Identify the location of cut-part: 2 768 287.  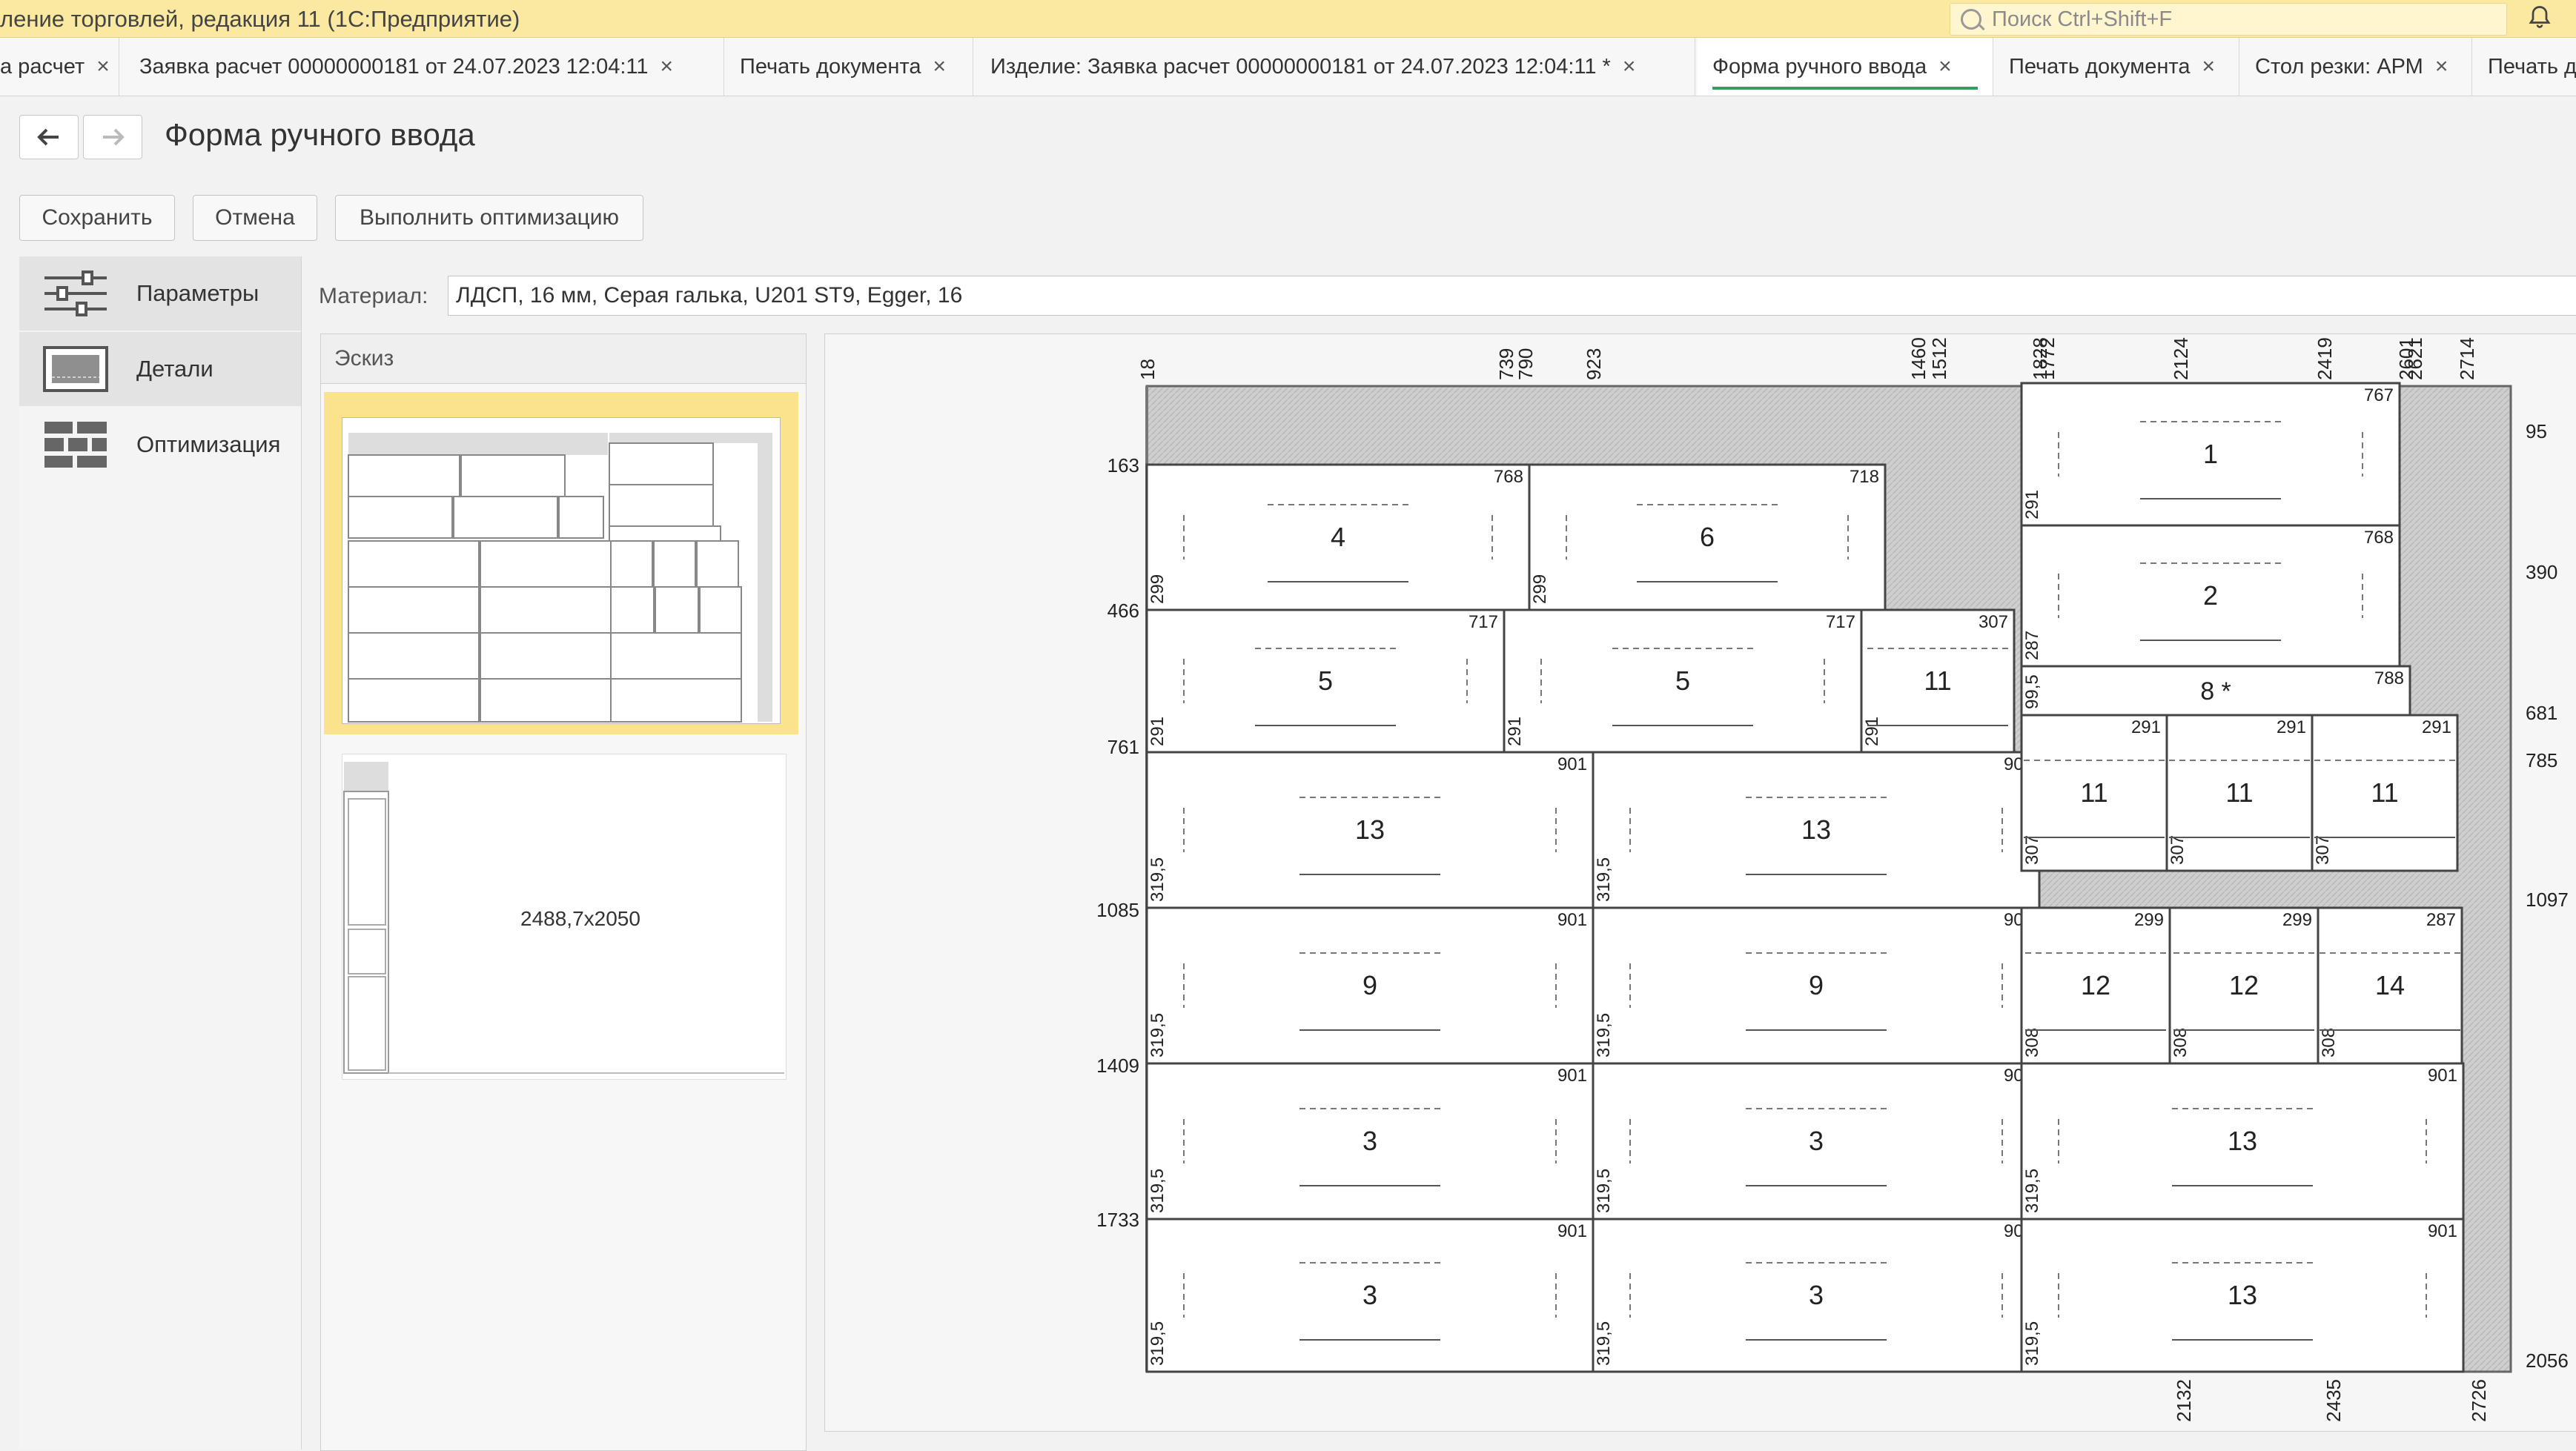
(2210, 596).